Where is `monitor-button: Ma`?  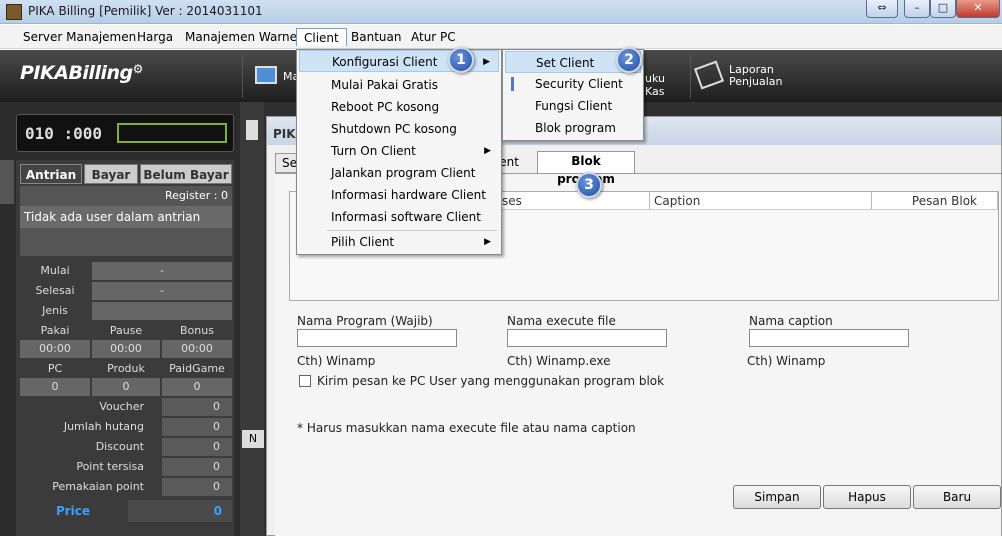
monitor-button: Ma is located at coordinates (272, 76).